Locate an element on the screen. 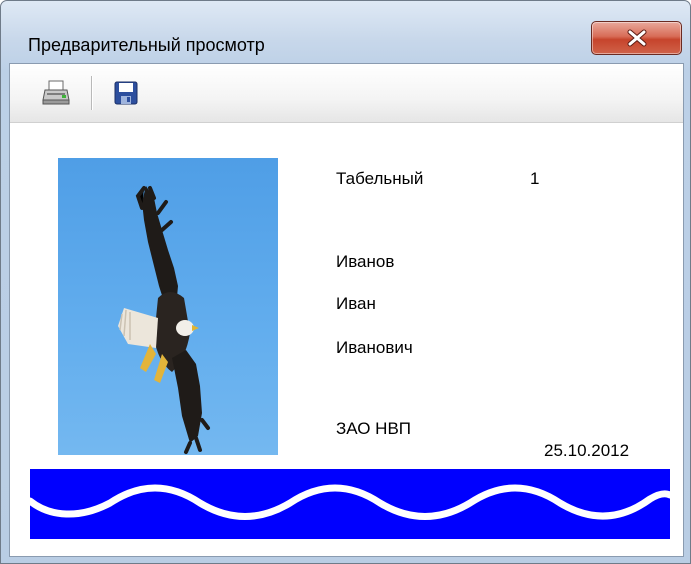 The image size is (691, 564). floppy-disk-icon is located at coordinates (126, 93).